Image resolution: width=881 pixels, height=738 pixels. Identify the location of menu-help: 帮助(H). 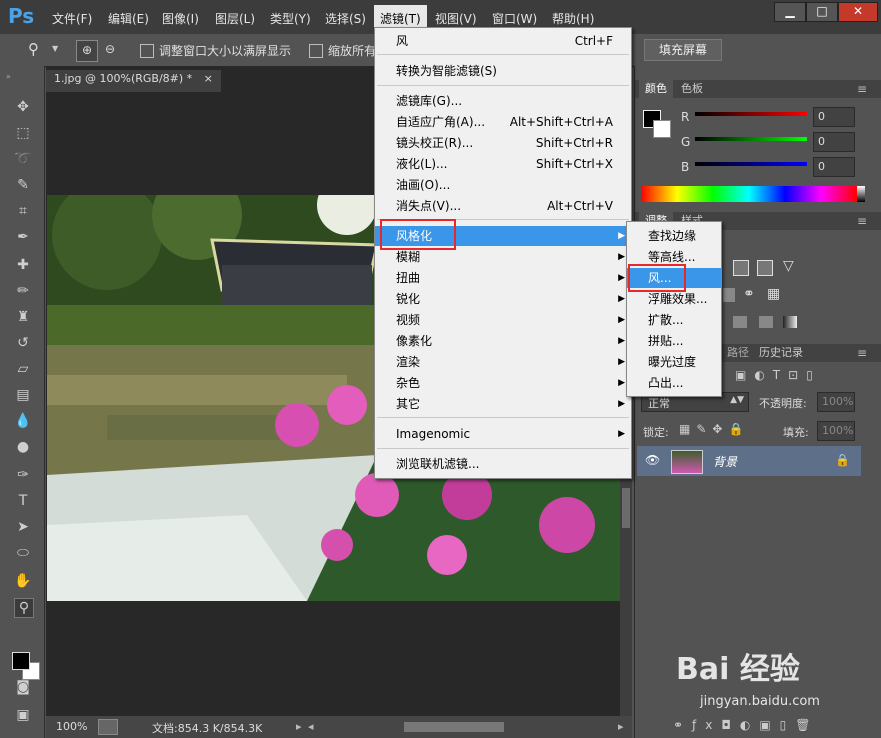
(573, 18).